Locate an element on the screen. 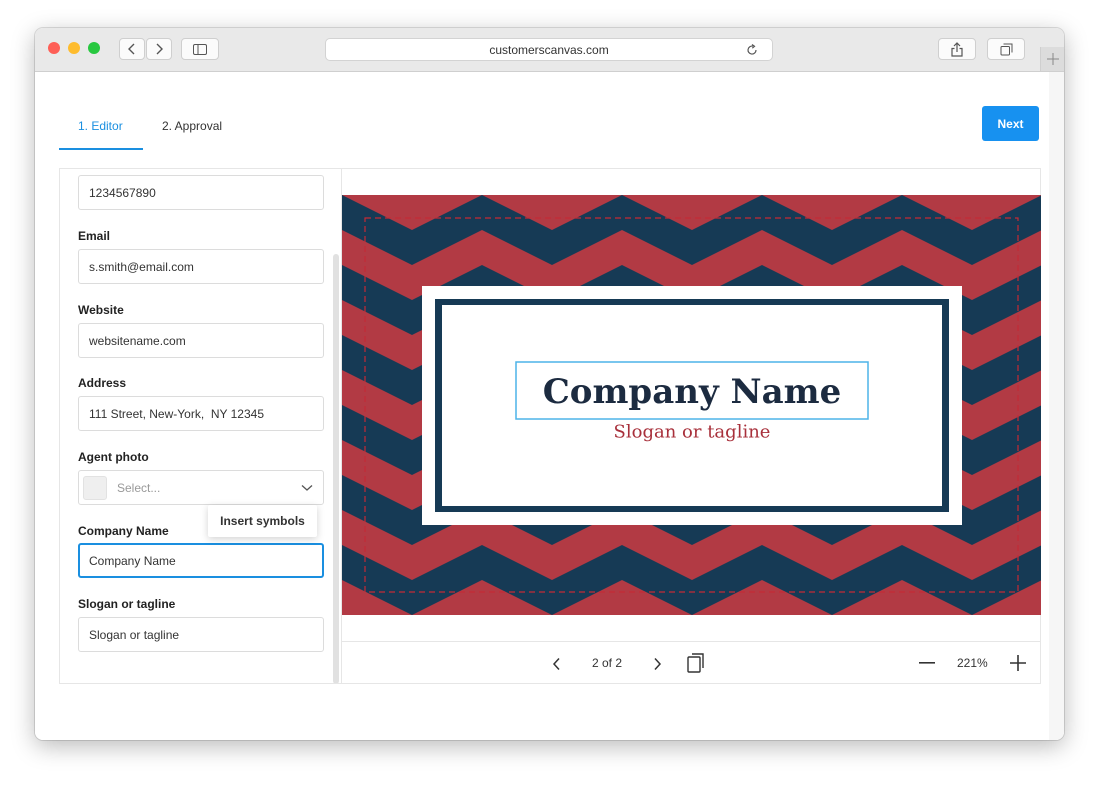 The height and width of the screenshot is (805, 1098). back-icon is located at coordinates (131, 49).